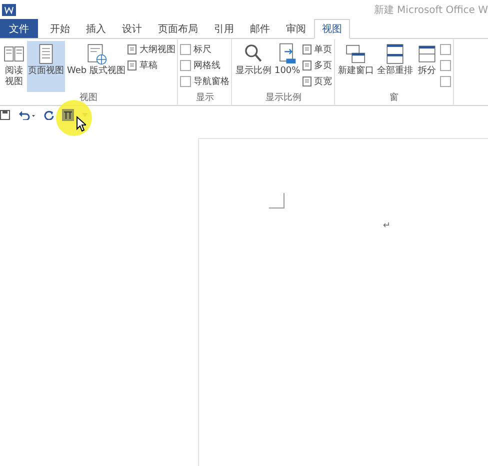  What do you see at coordinates (317, 65) in the screenshot?
I see `ribbon-button: 多页` at bounding box center [317, 65].